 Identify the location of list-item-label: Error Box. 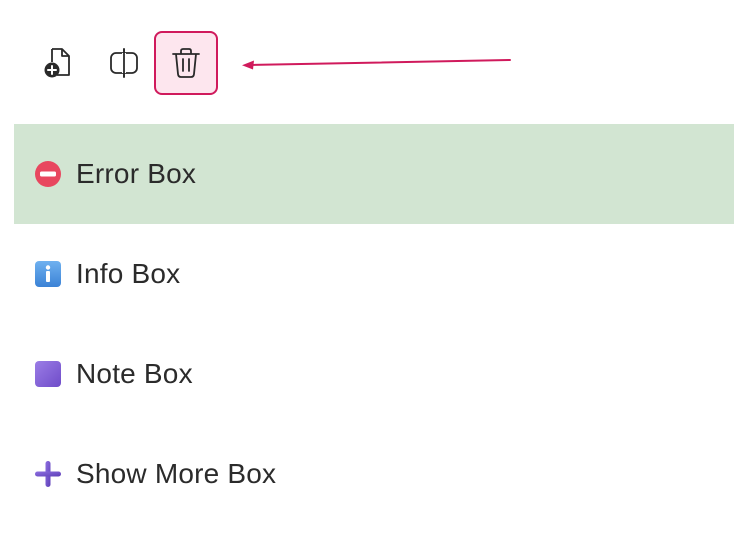
(136, 173).